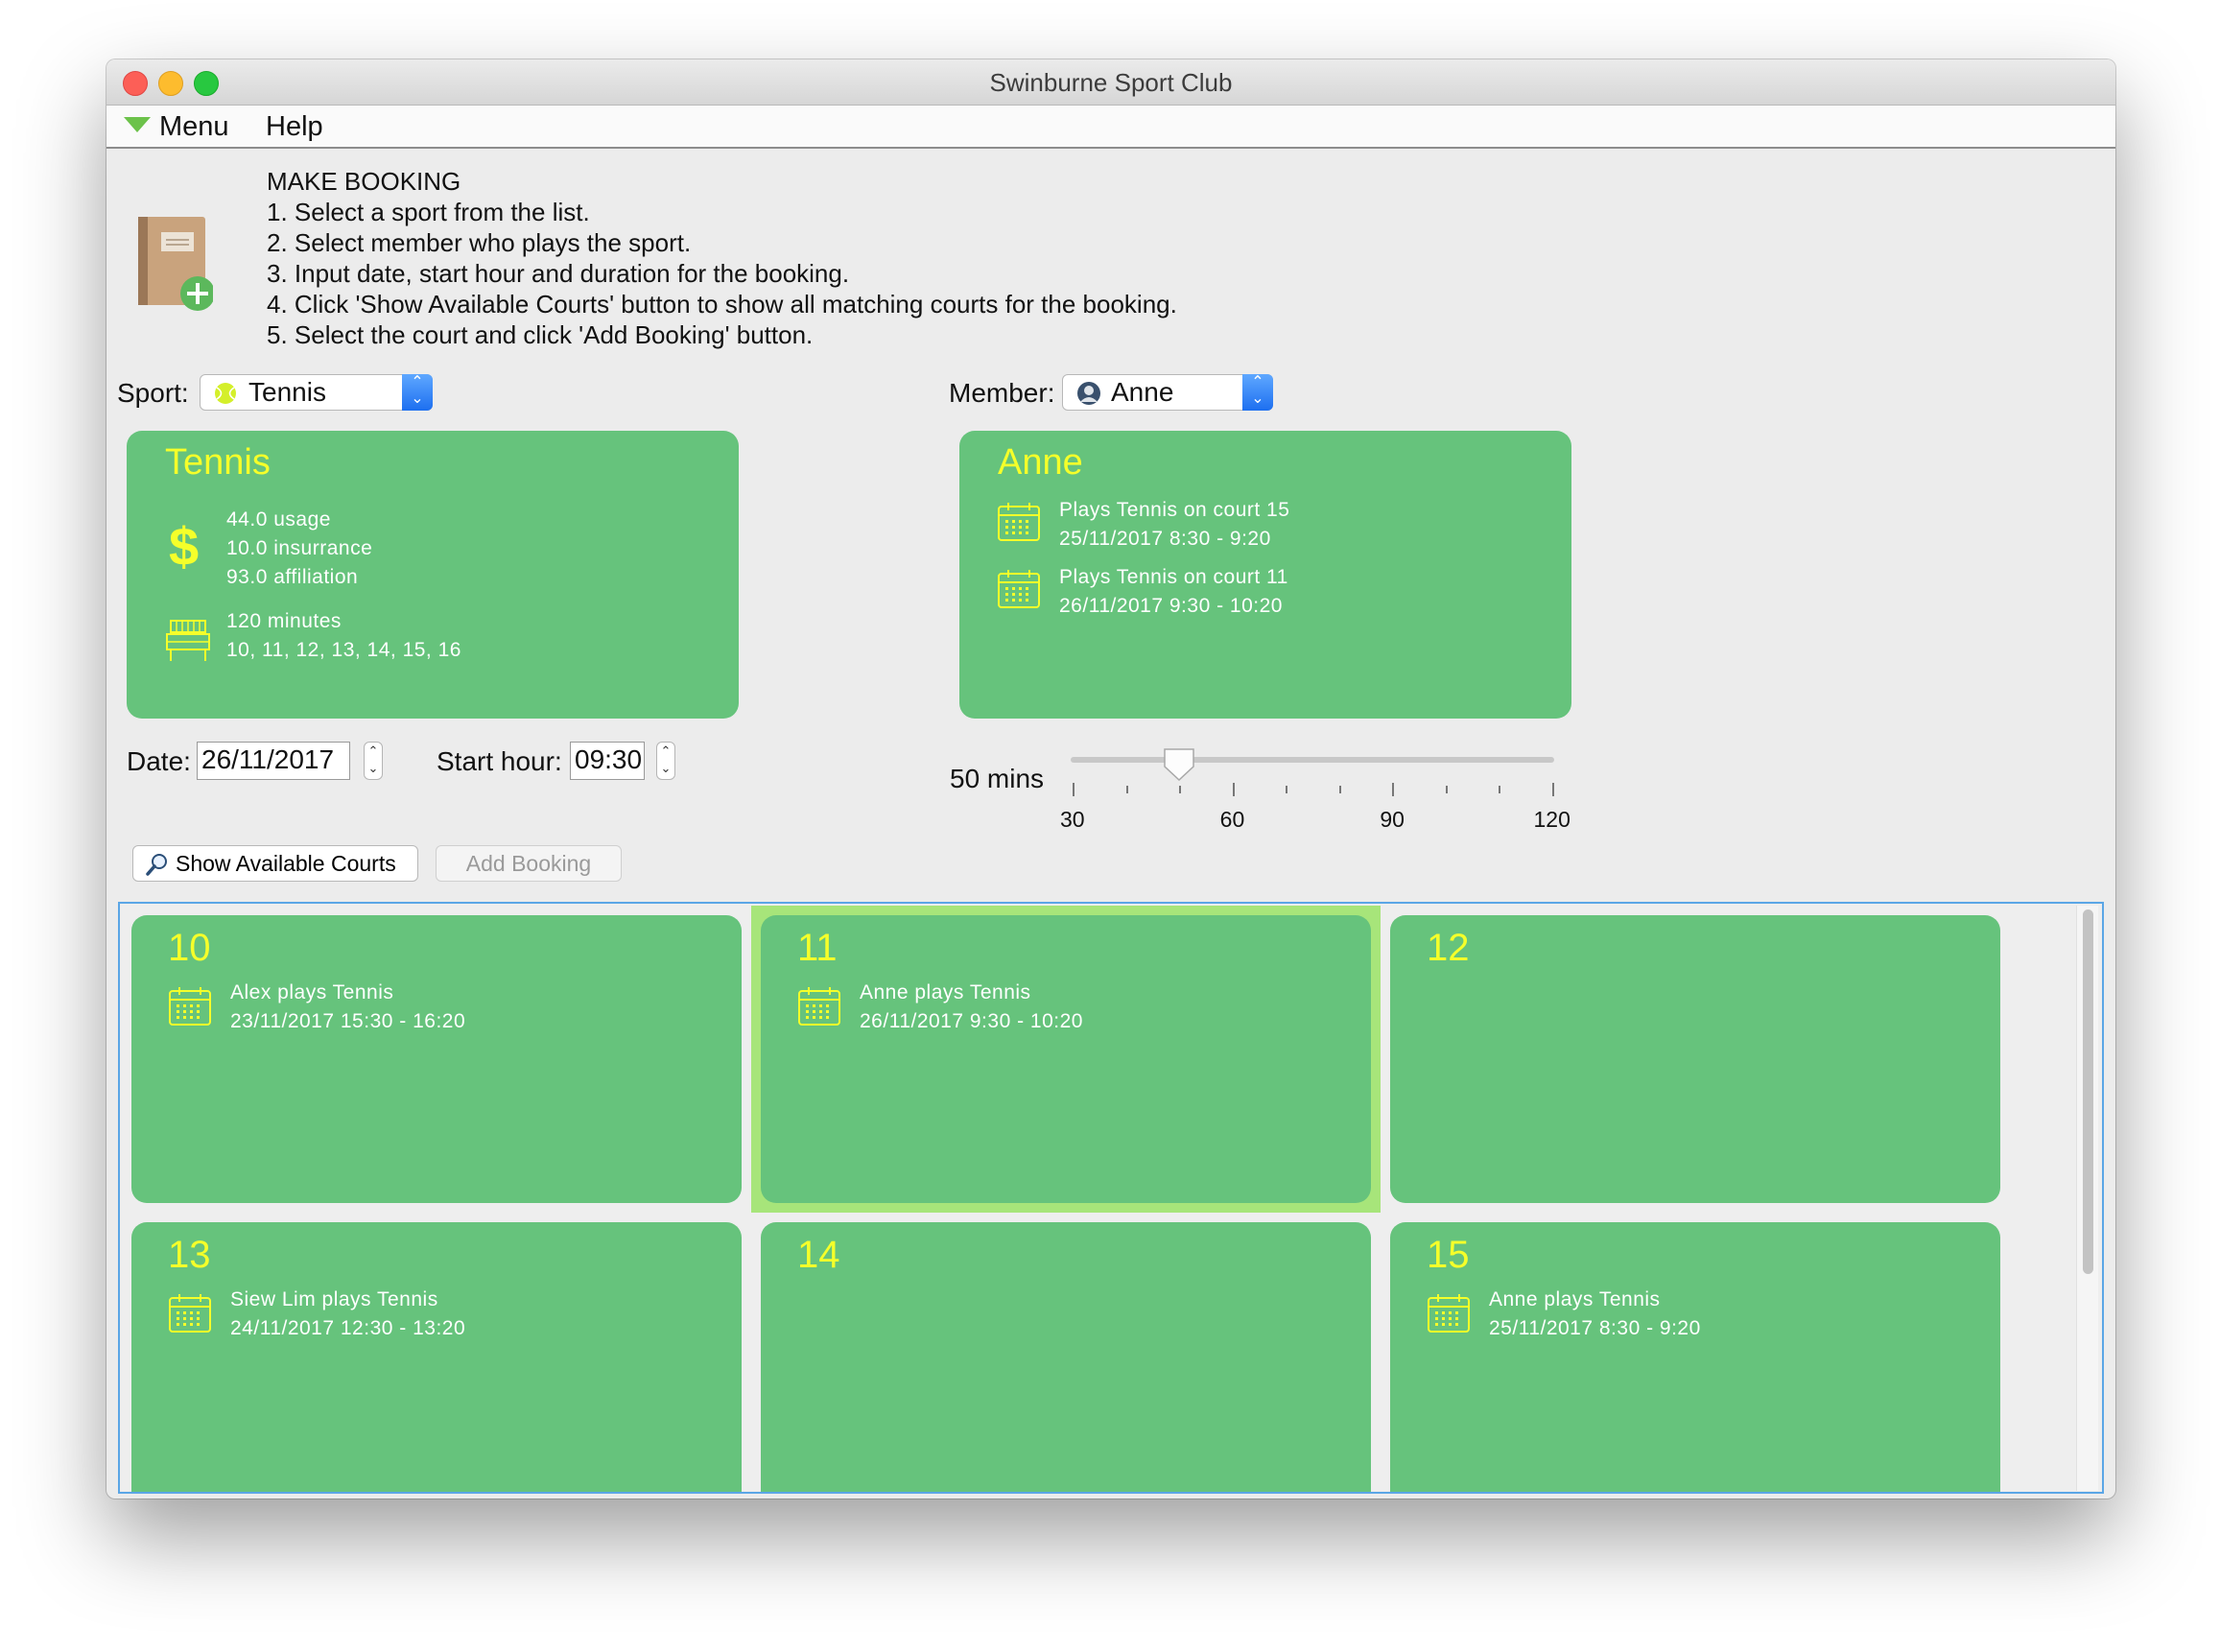  Describe the element at coordinates (300, 548) in the screenshot. I see `fee-insurance: 10.0 insurrance` at that location.